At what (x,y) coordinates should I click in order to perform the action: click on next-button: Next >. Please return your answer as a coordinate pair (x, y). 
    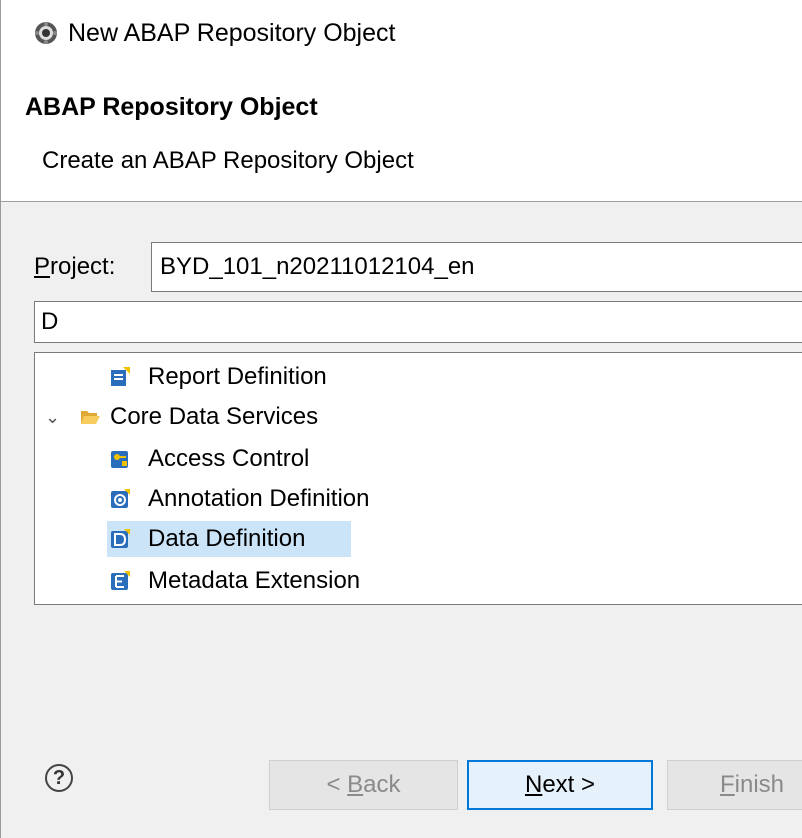
    Looking at the image, I should click on (560, 785).